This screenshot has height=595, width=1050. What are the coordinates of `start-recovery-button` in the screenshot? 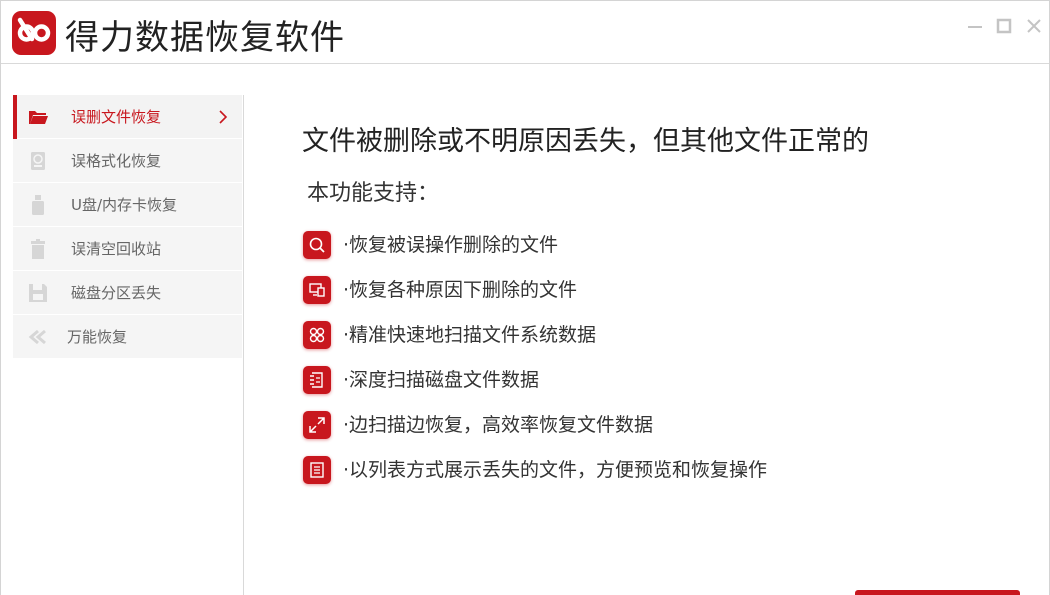 It's located at (937, 592).